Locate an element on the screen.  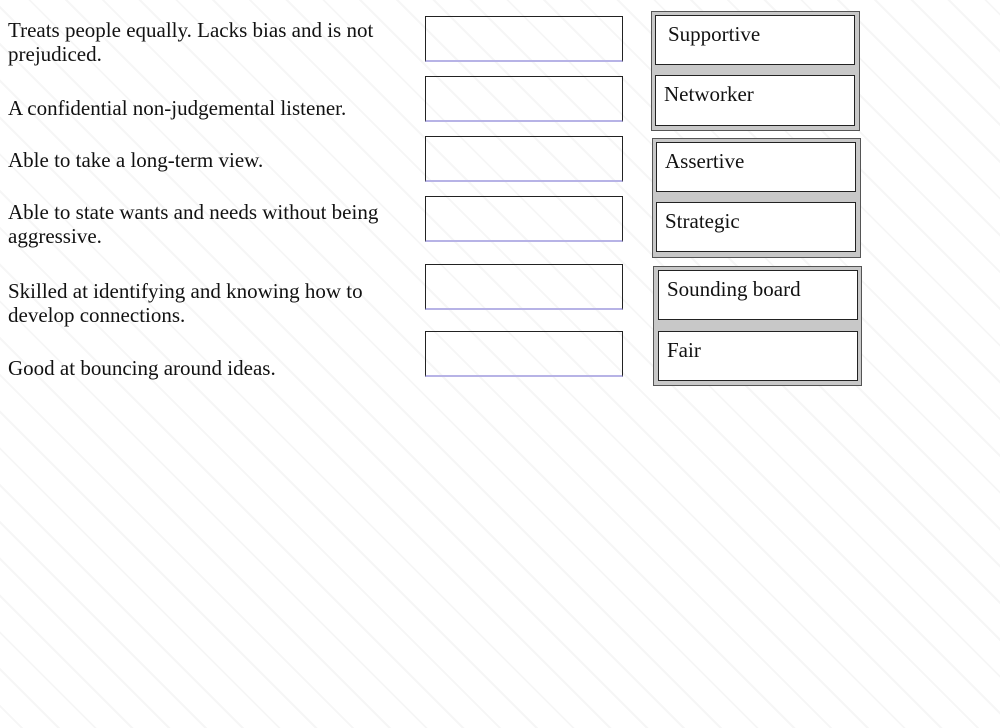
option-sounding-board: Sounding board is located at coordinates (758, 295).